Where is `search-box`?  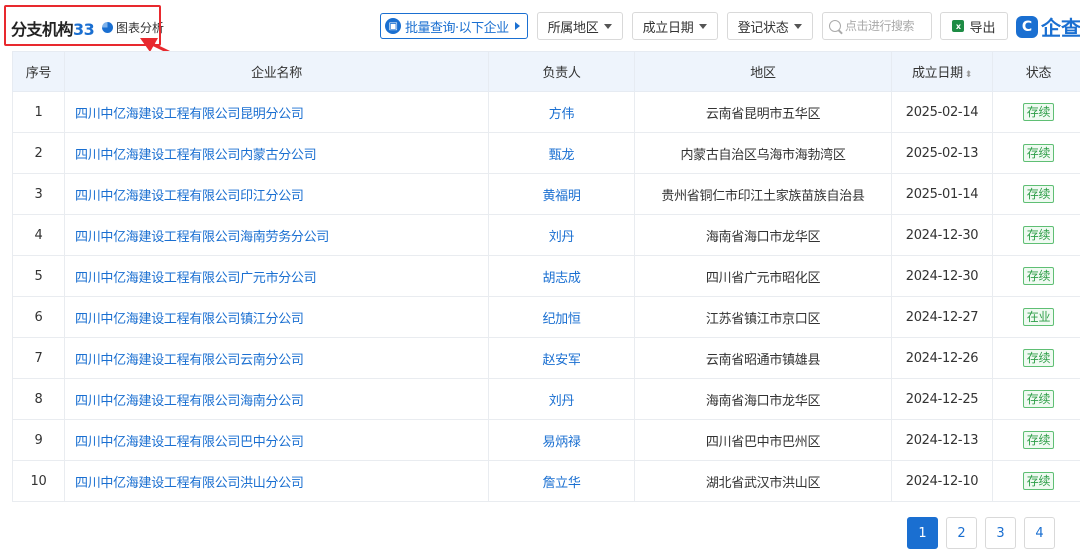
search-box is located at coordinates (877, 26).